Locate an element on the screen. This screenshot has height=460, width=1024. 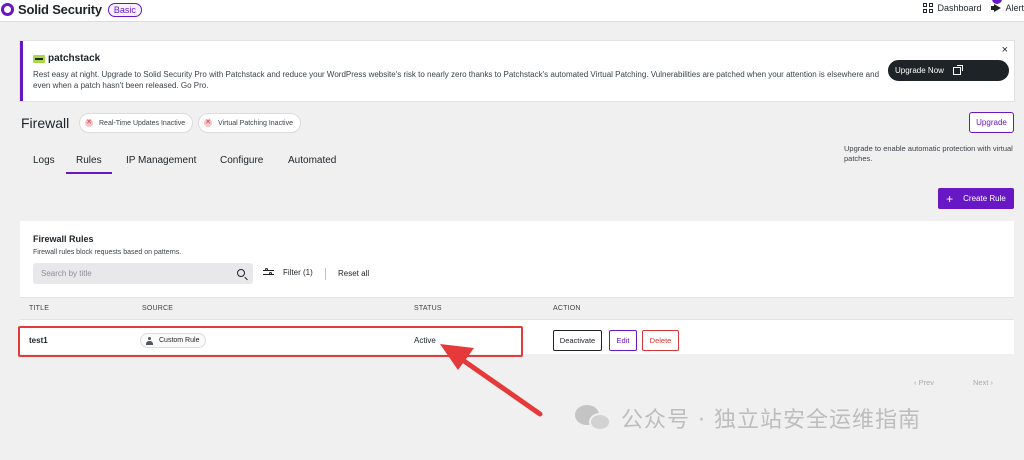
tab-automated: Automated is located at coordinates (312, 163).